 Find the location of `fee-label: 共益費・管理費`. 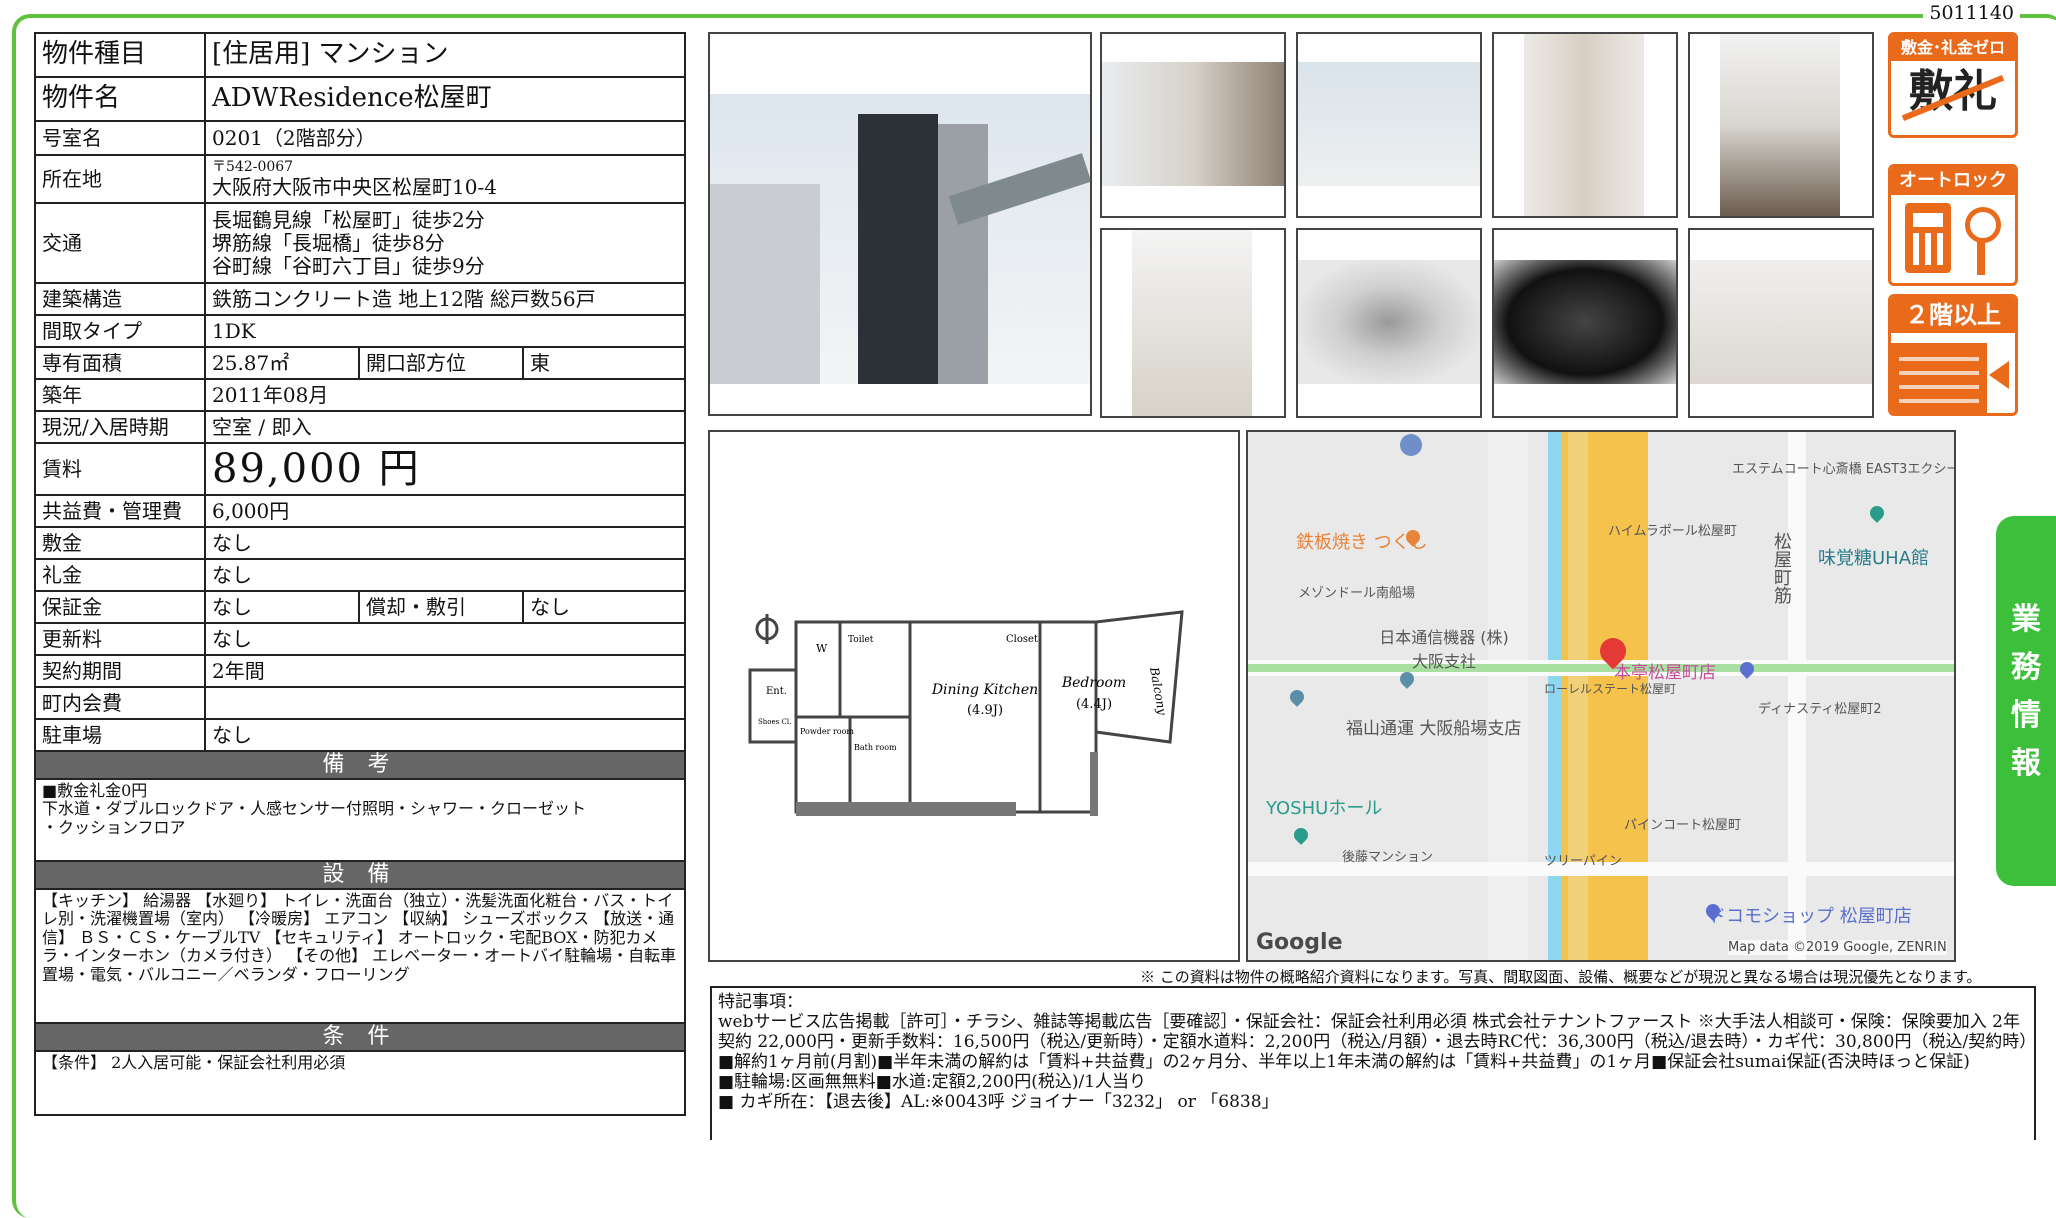

fee-label: 共益費・管理費 is located at coordinates (120, 511).